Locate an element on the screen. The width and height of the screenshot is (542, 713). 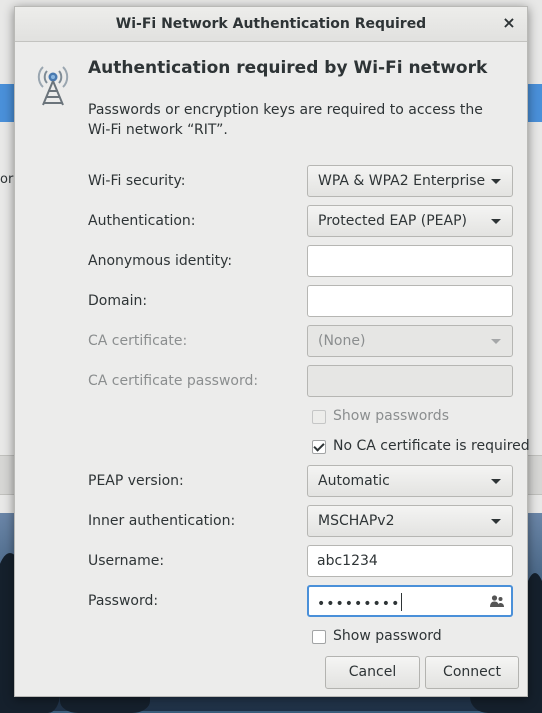
show-passwords-label: Show passwords is located at coordinates (391, 416).